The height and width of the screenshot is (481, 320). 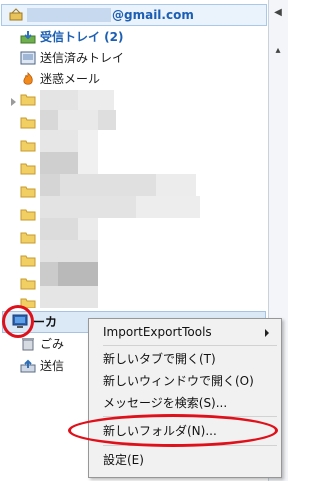 I want to click on menu-item-label: 新しいタブで開く(T), so click(x=159, y=359).